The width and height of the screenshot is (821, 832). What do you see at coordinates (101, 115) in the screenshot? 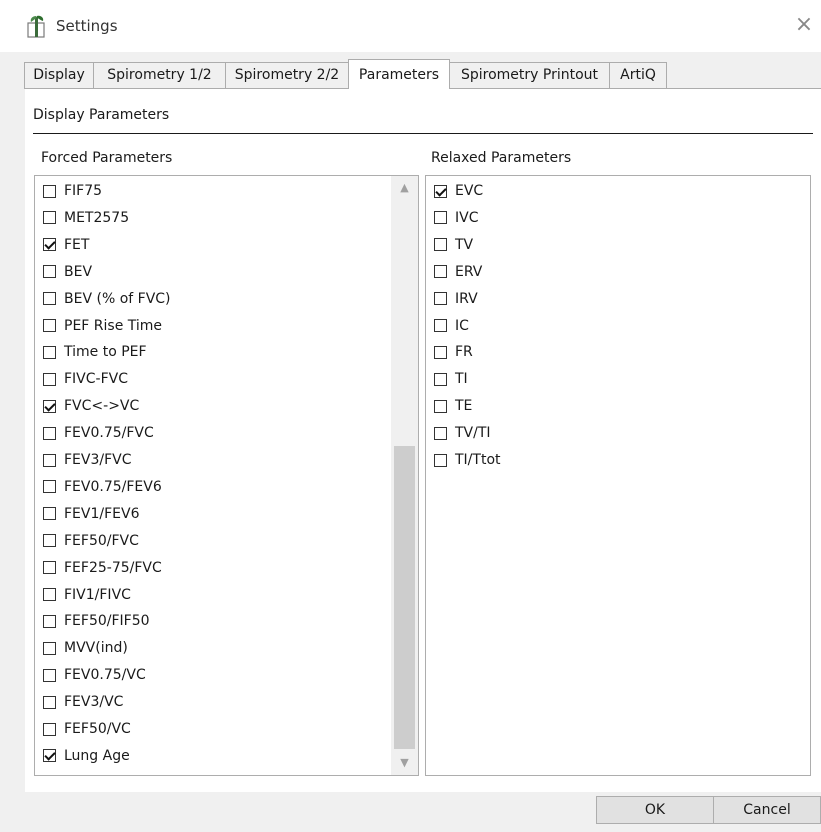
I see `display-parameters-heading: Display Parameters` at bounding box center [101, 115].